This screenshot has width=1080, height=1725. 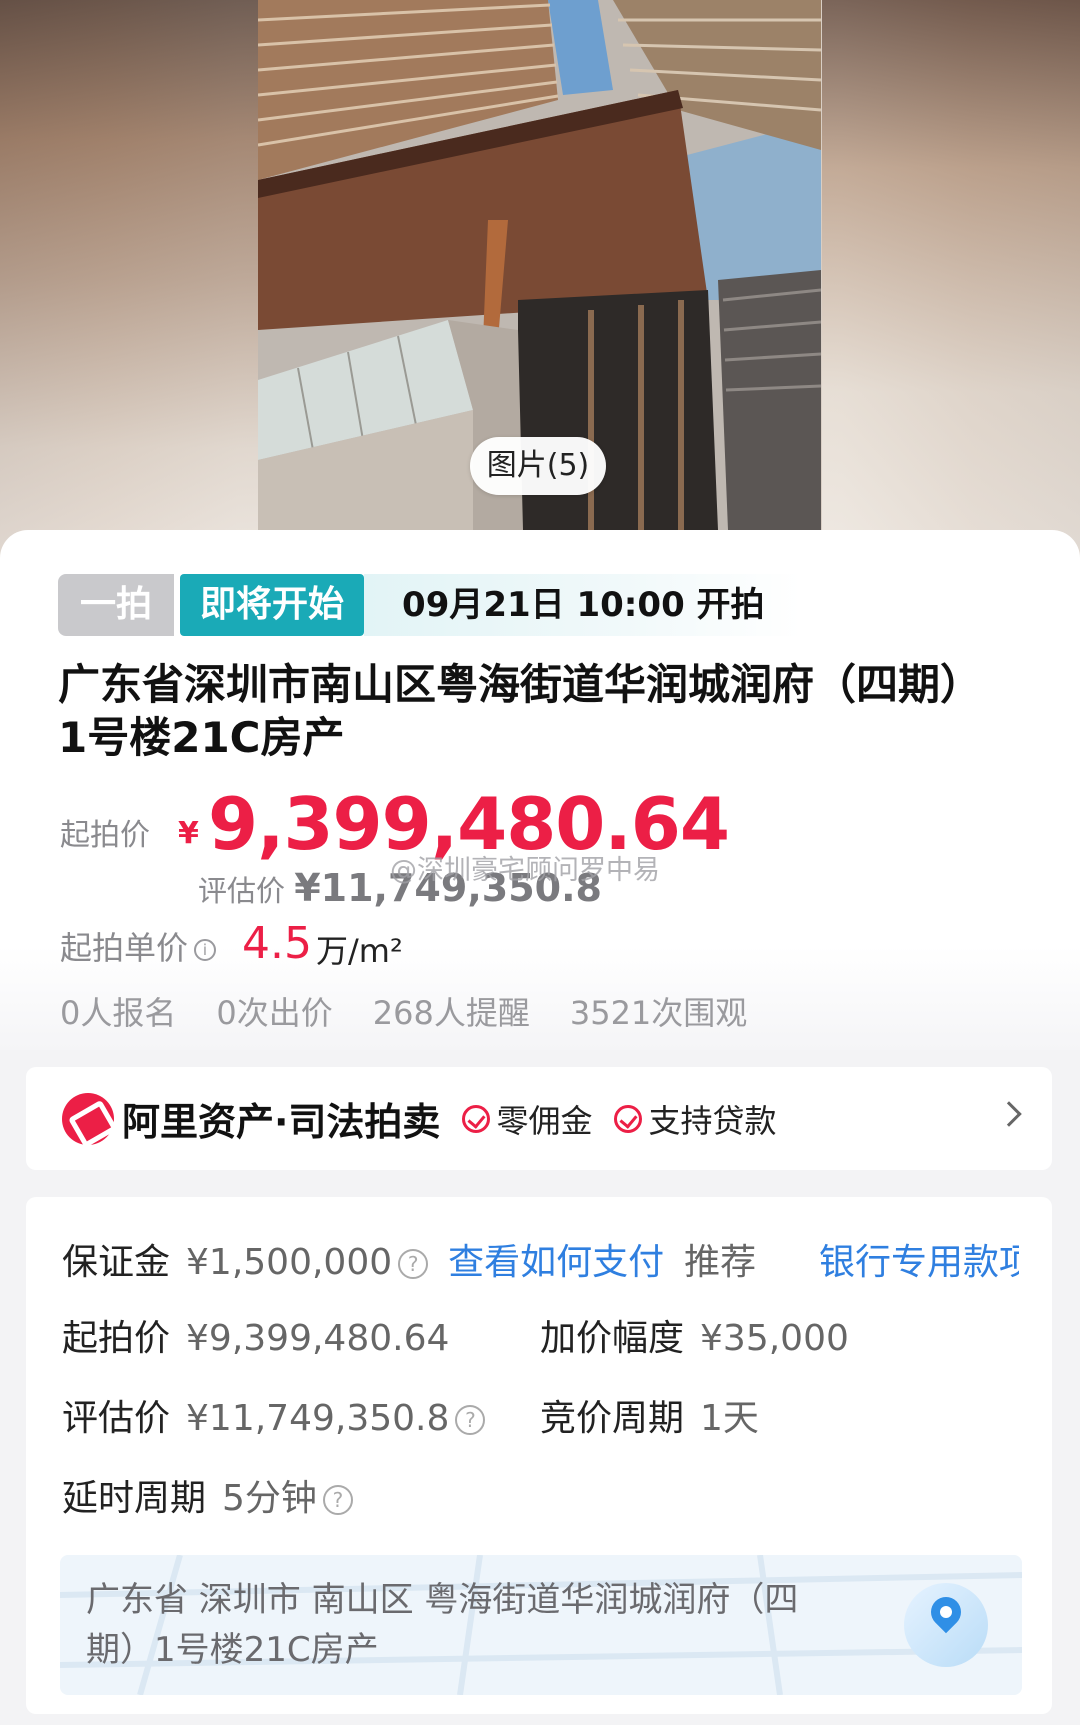 What do you see at coordinates (520, 711) in the screenshot?
I see `property-title: 广东省深圳市南山区粤海街道华润城润府（四期）1号楼21C房产` at bounding box center [520, 711].